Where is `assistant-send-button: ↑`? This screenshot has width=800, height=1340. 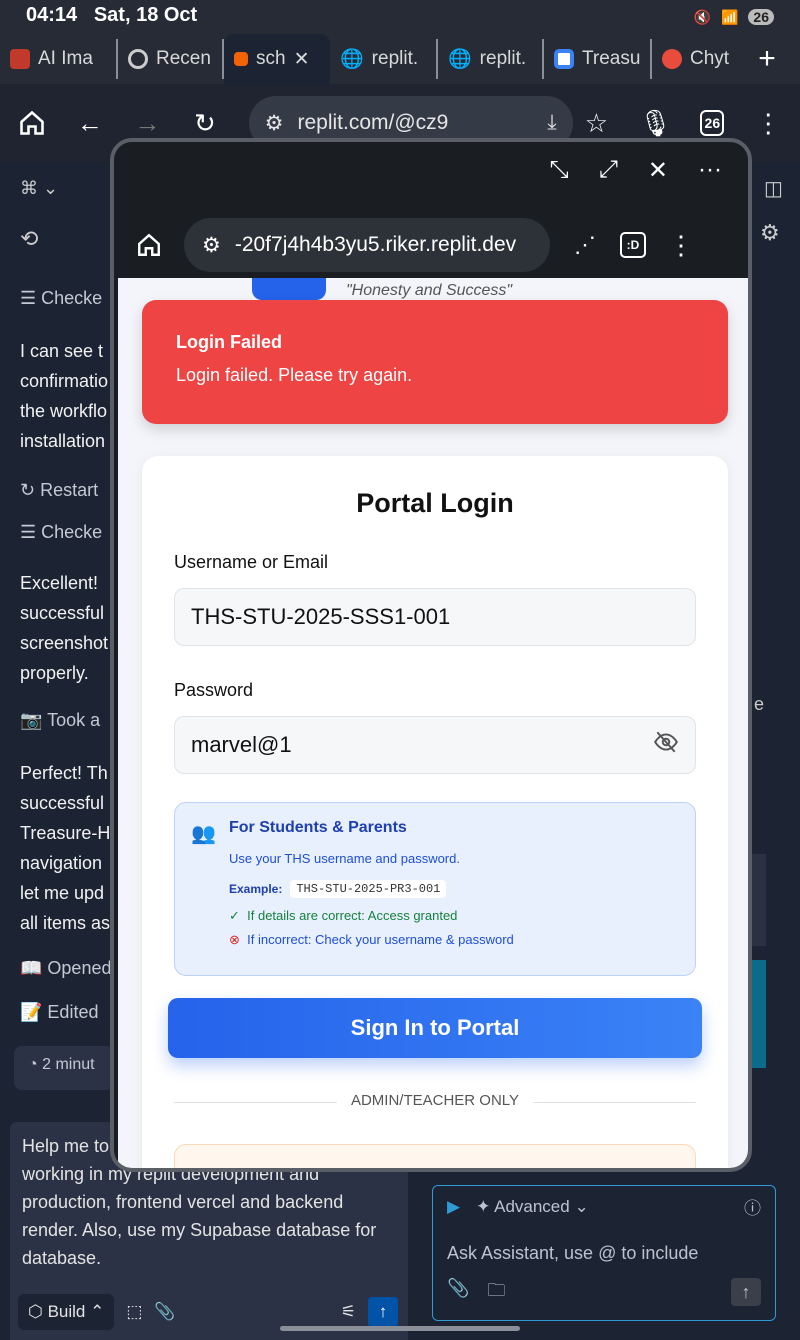 assistant-send-button: ↑ is located at coordinates (746, 1292).